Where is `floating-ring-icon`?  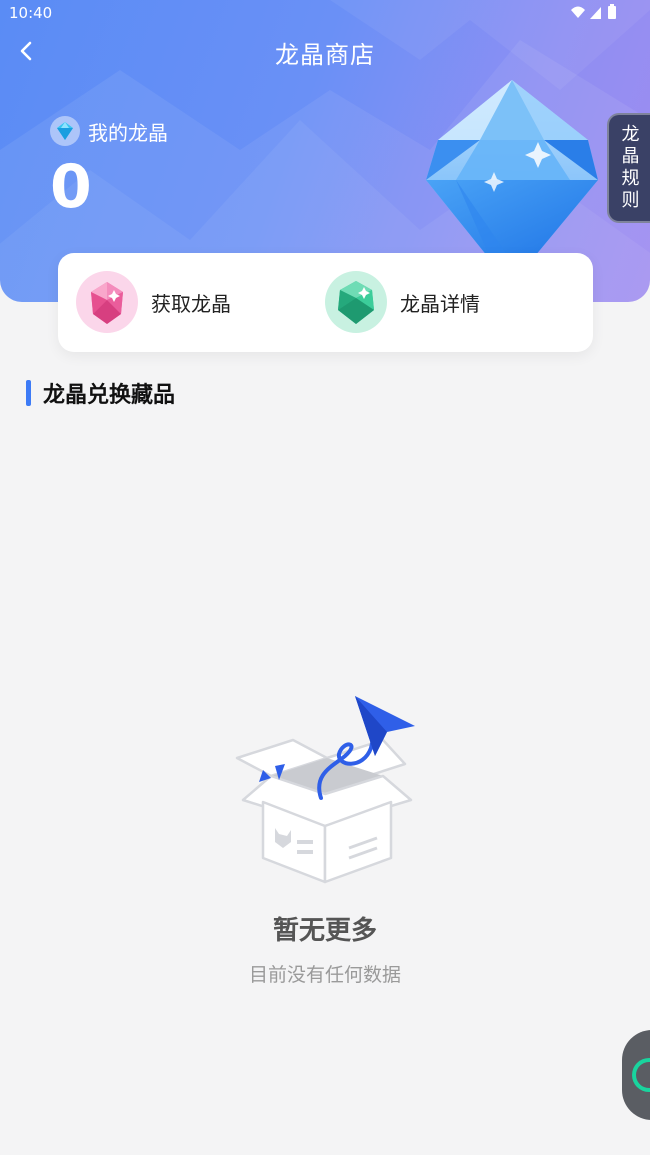
floating-ring-icon is located at coordinates (641, 1075).